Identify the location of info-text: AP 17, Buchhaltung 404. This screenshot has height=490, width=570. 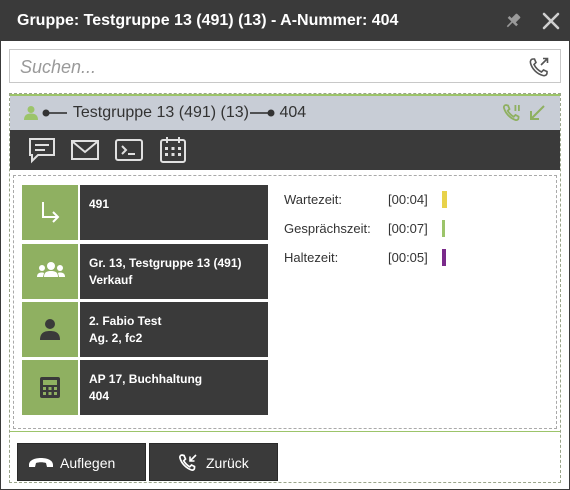
(174, 387).